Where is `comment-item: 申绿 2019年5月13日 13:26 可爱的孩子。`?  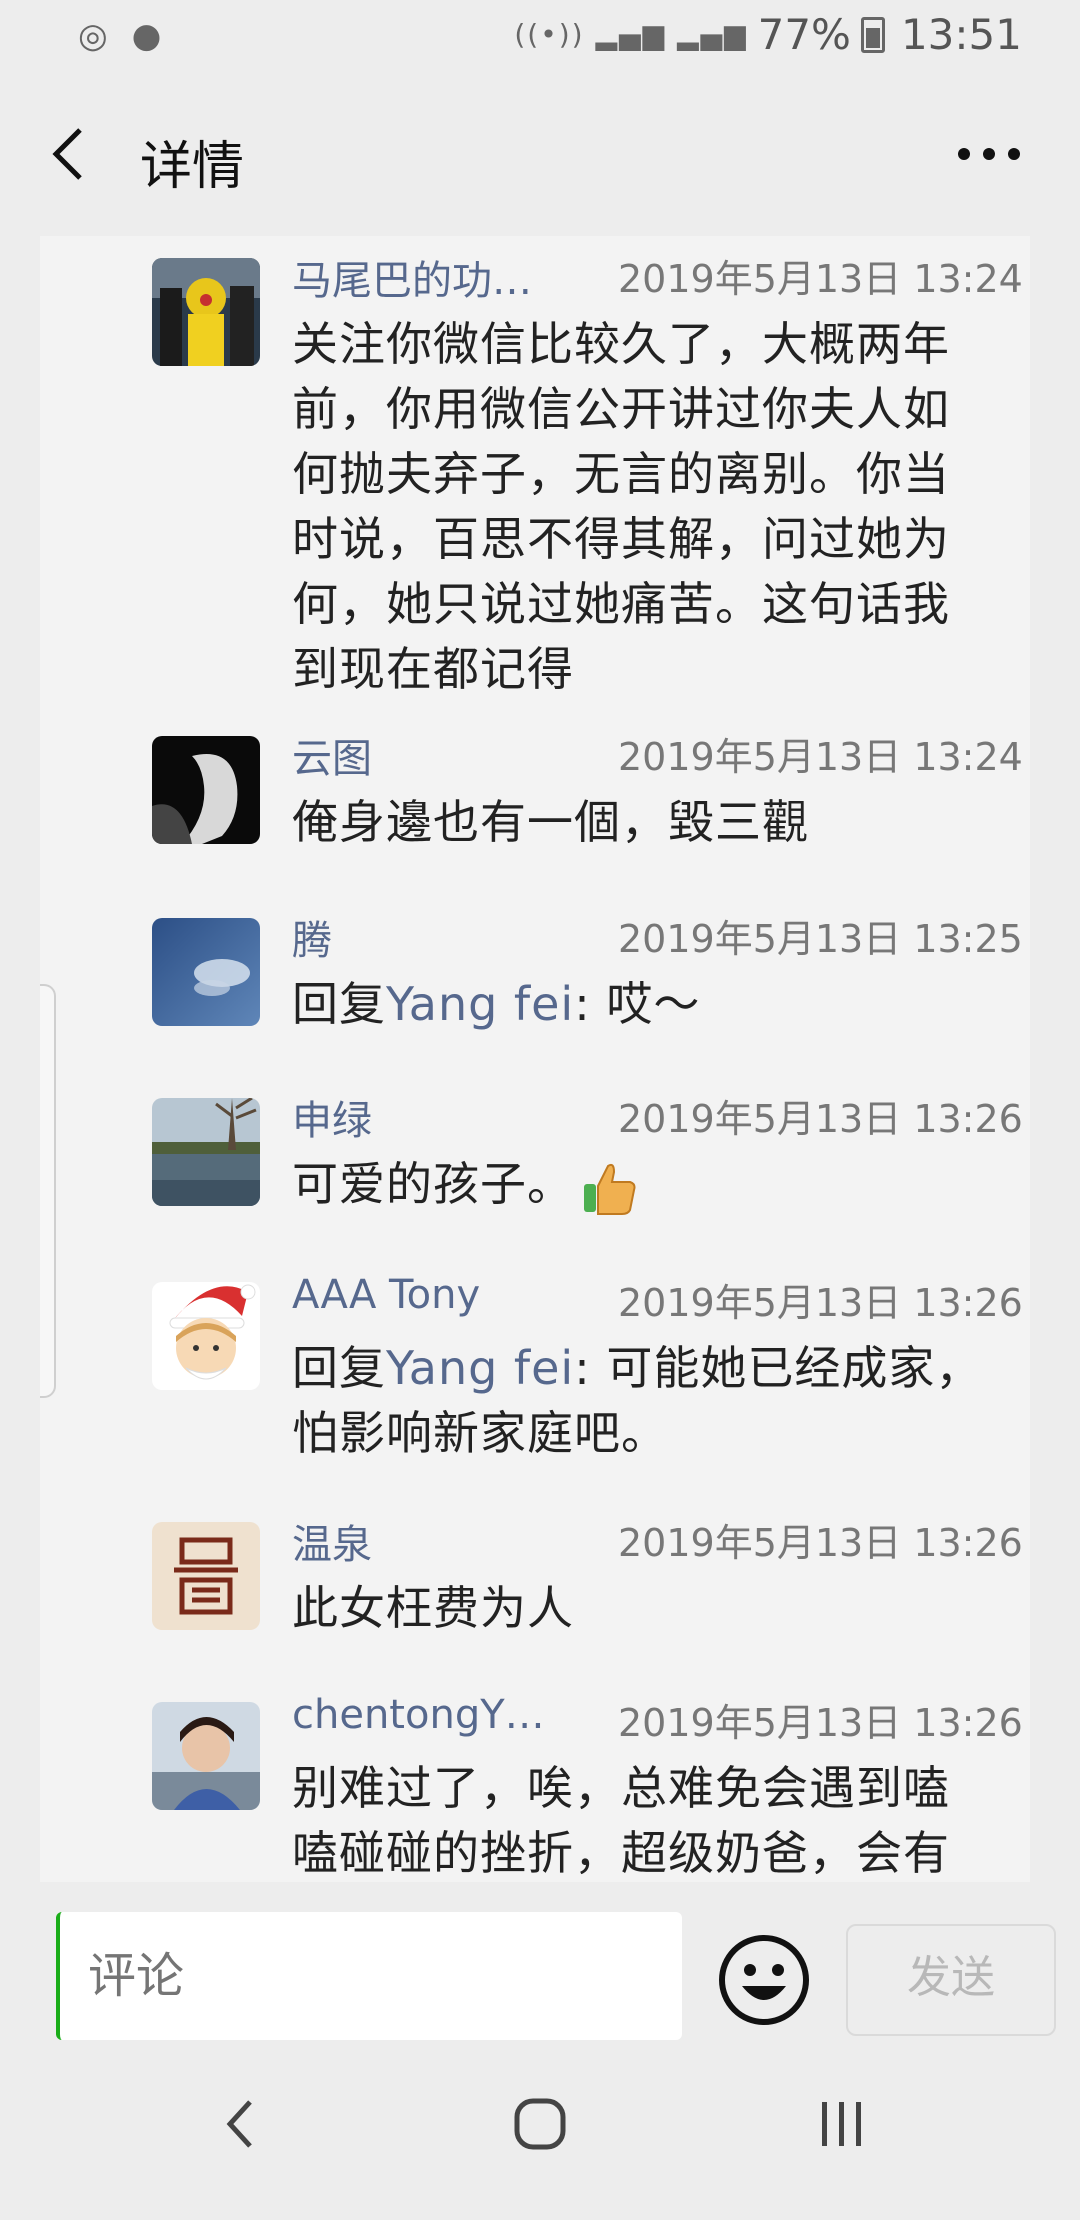
comment-item: 申绿 2019年5月13日 13:26 可爱的孩子。 is located at coordinates (591, 1149).